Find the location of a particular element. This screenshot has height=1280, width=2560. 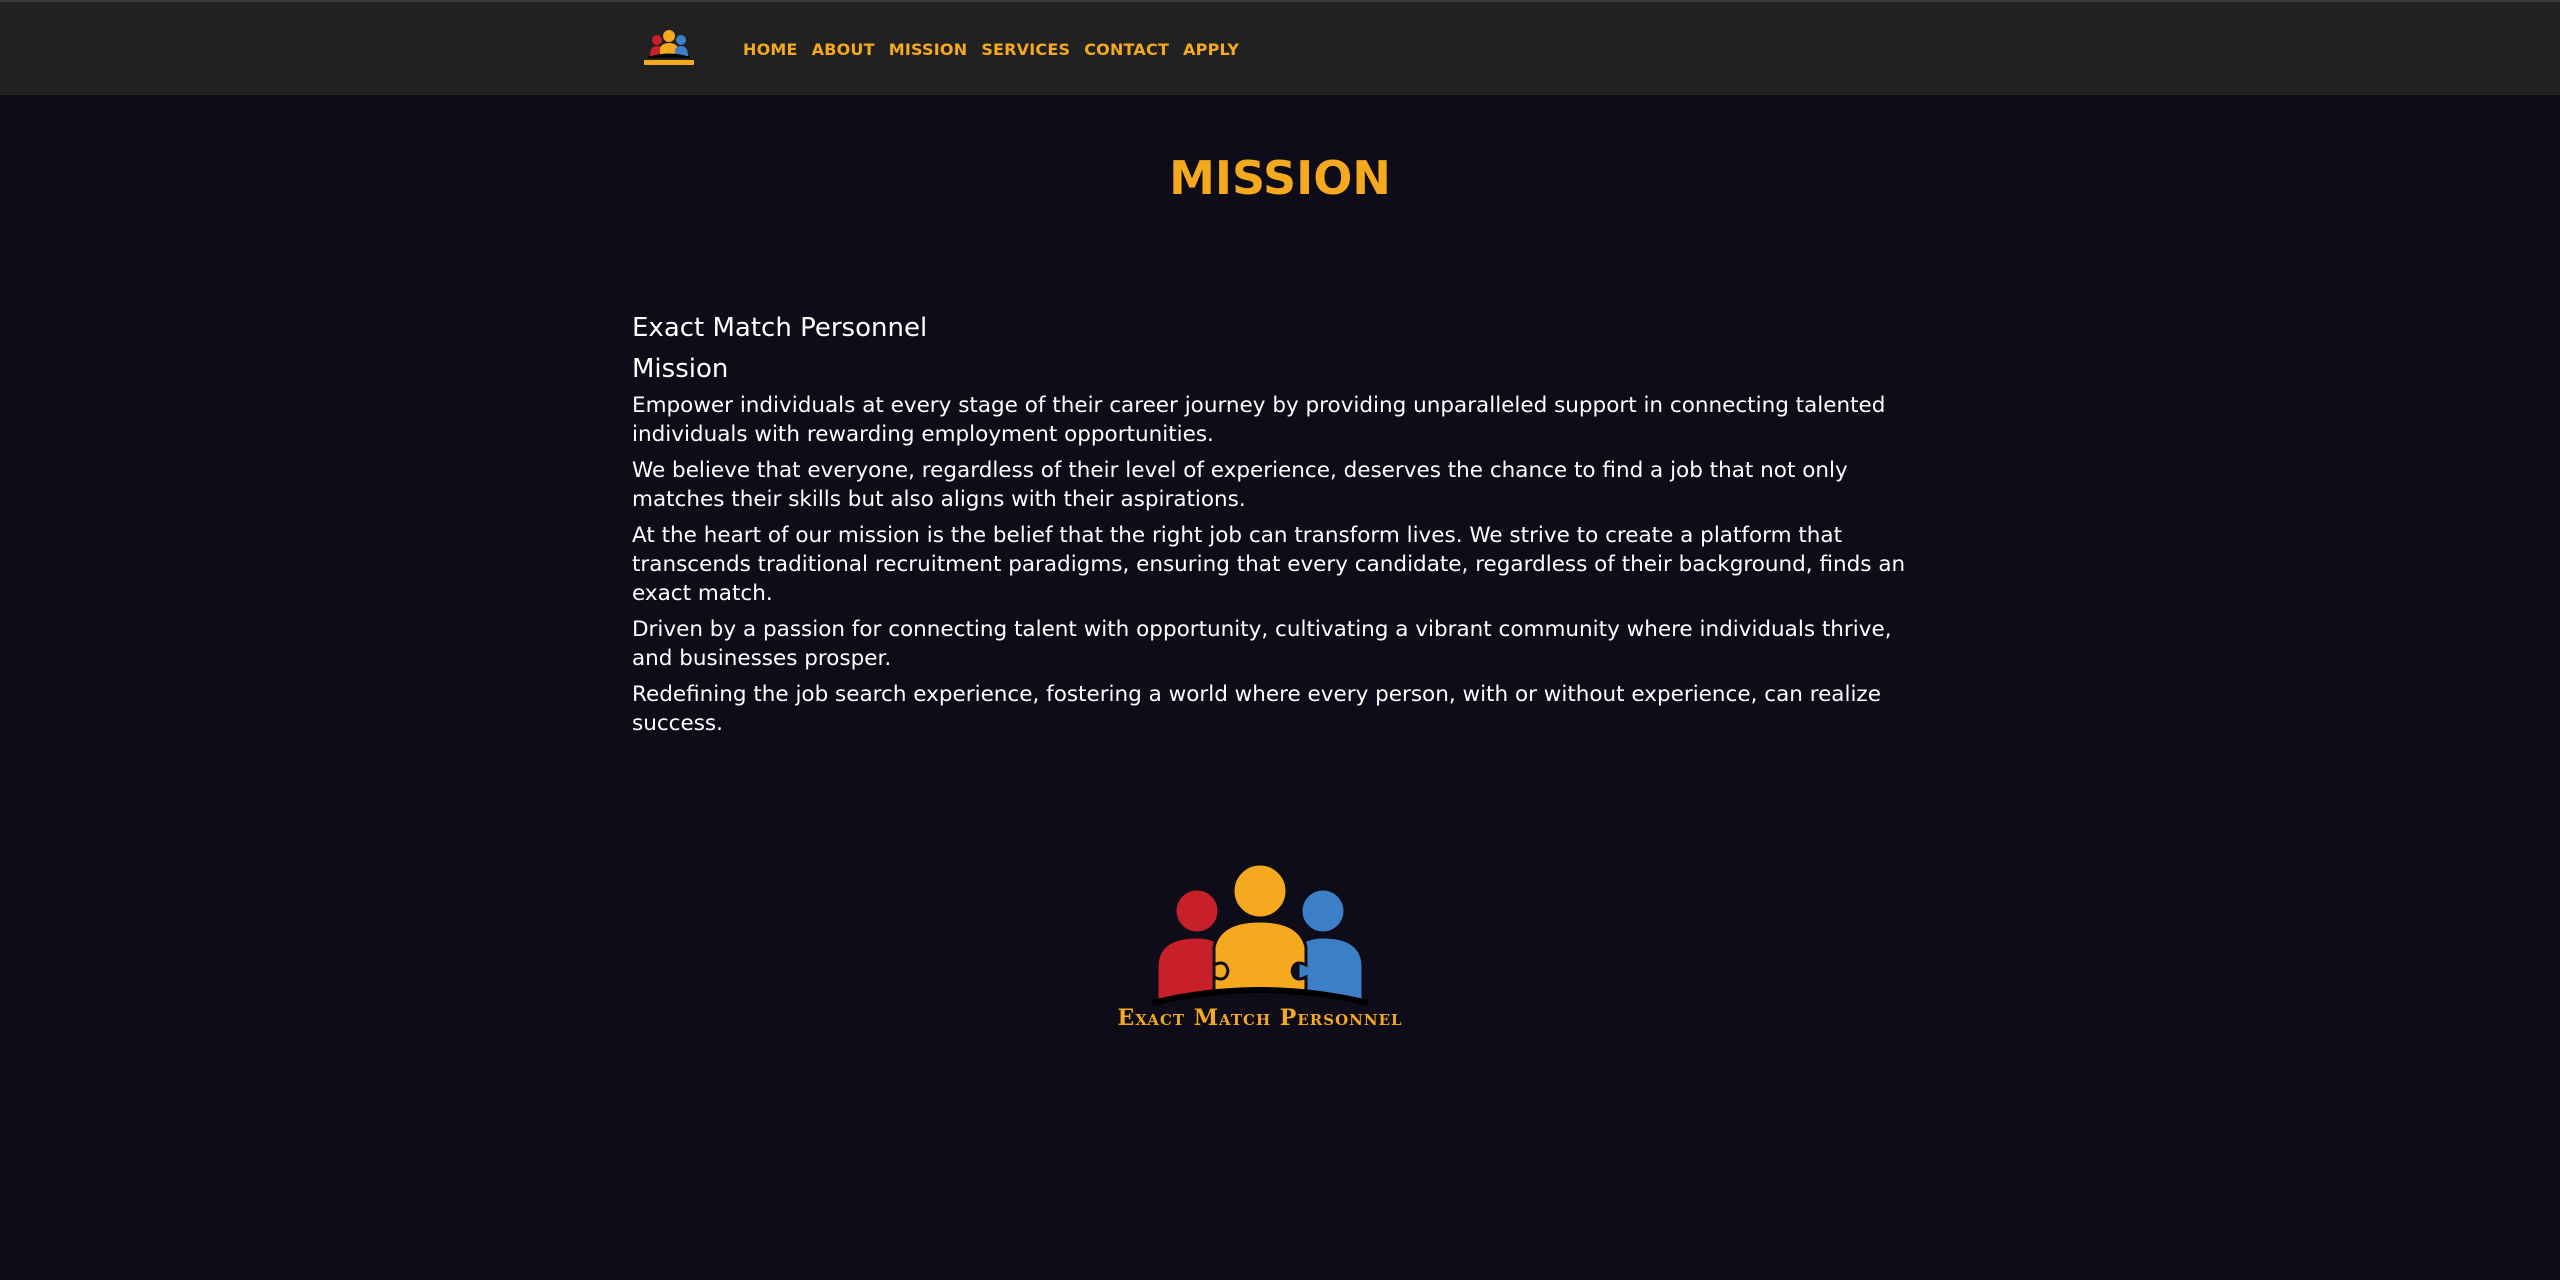

nav-link-apply: APPLY is located at coordinates (1211, 50).